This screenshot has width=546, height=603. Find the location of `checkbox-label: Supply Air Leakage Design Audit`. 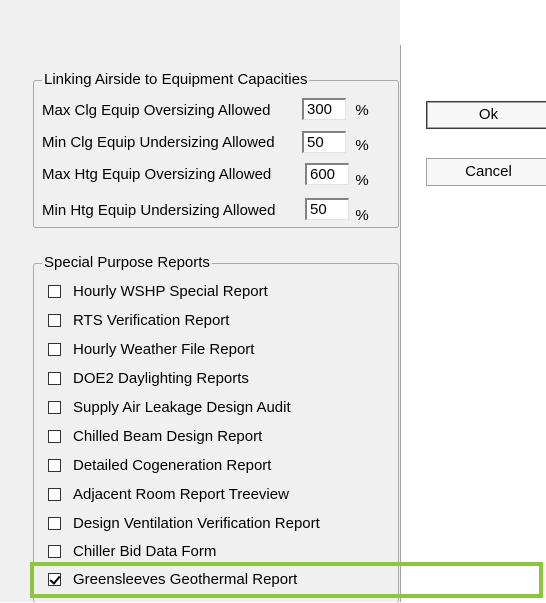

checkbox-label: Supply Air Leakage Design Audit is located at coordinates (182, 407).